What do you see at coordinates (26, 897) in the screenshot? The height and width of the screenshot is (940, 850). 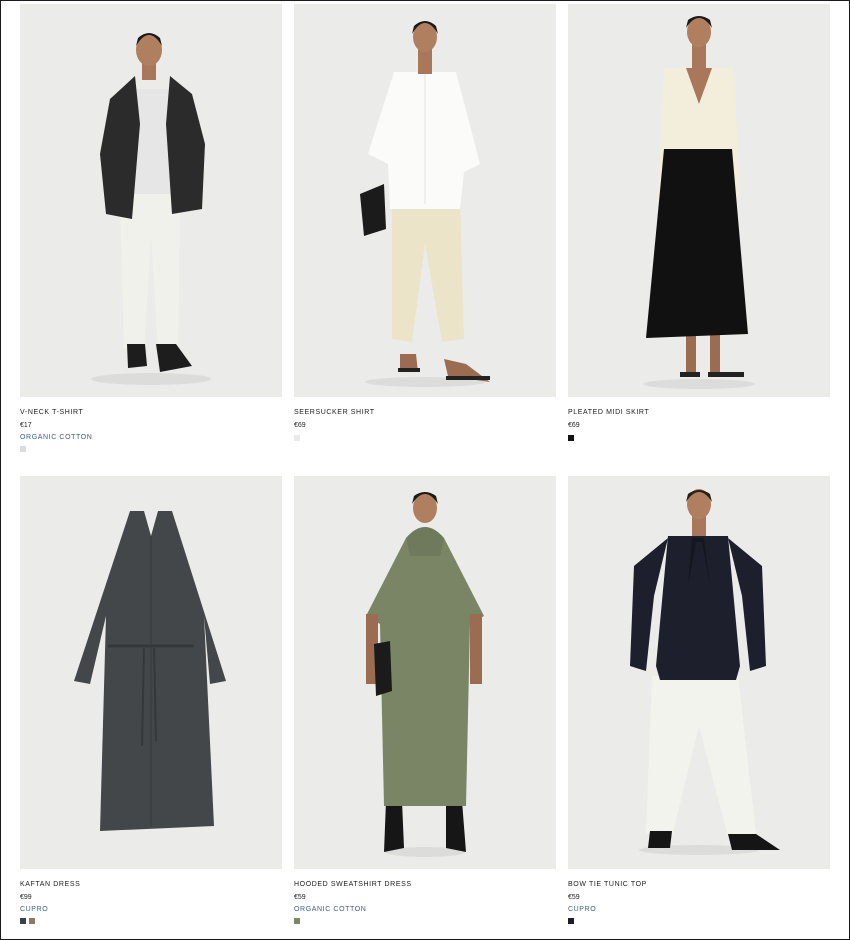 I see `product-price: €99` at bounding box center [26, 897].